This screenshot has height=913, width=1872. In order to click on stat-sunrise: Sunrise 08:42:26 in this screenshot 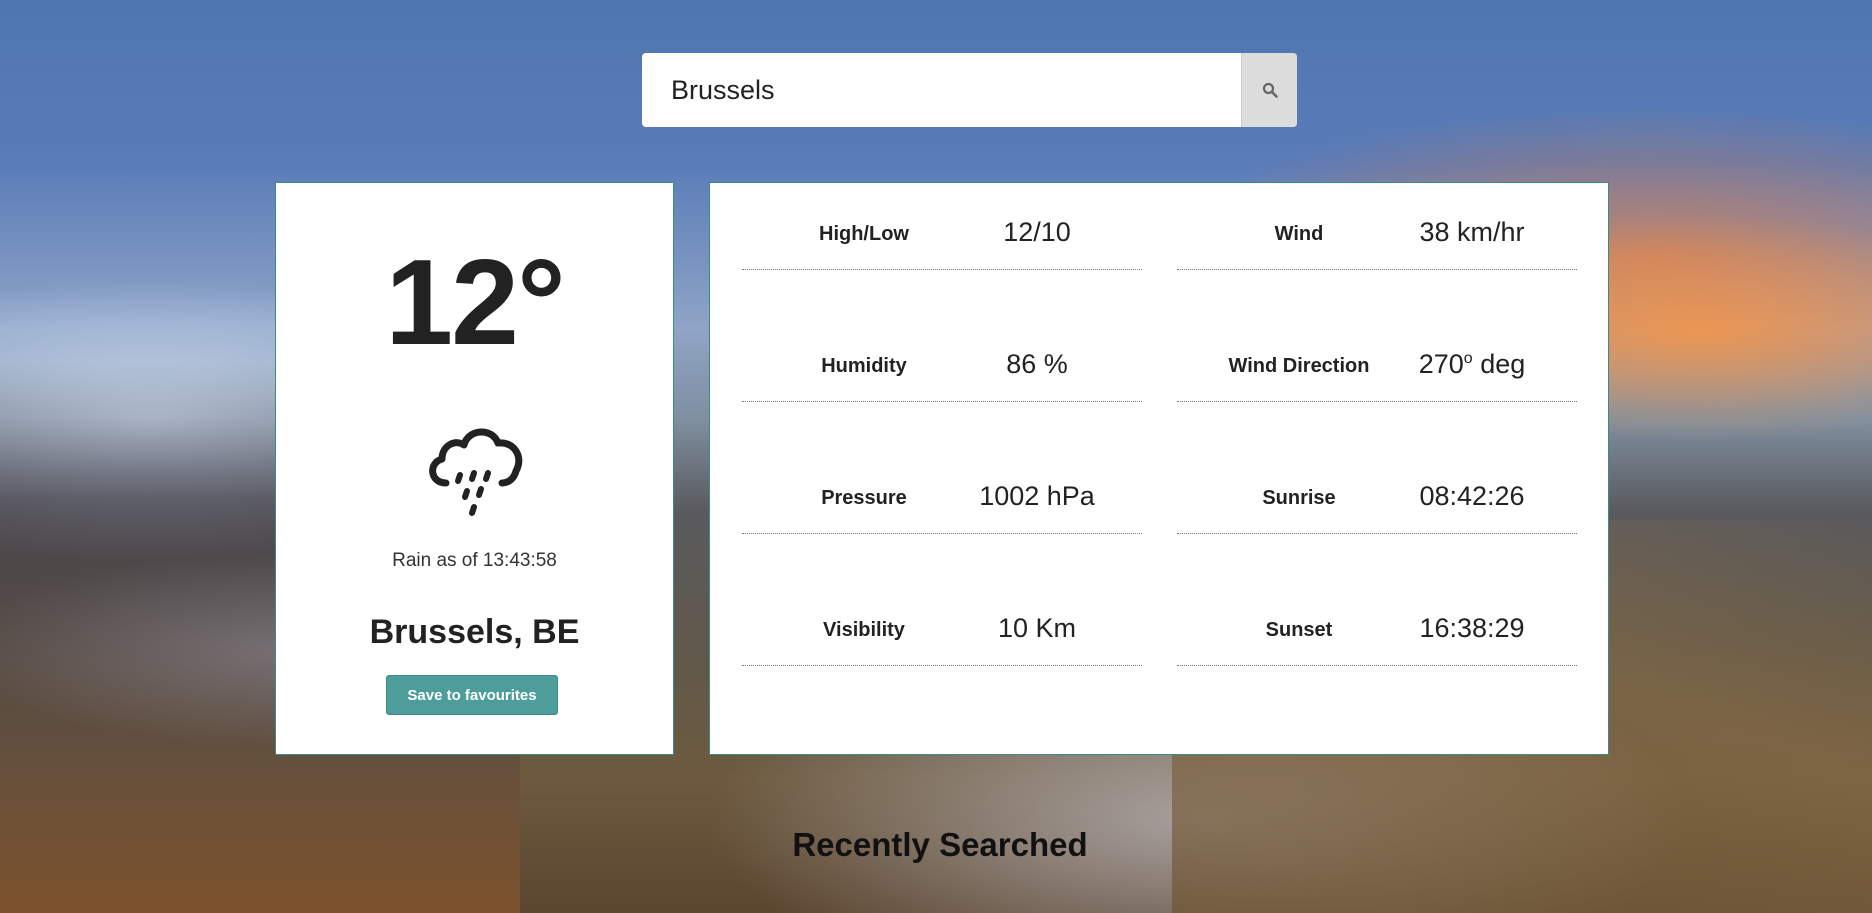, I will do `click(1377, 503)`.